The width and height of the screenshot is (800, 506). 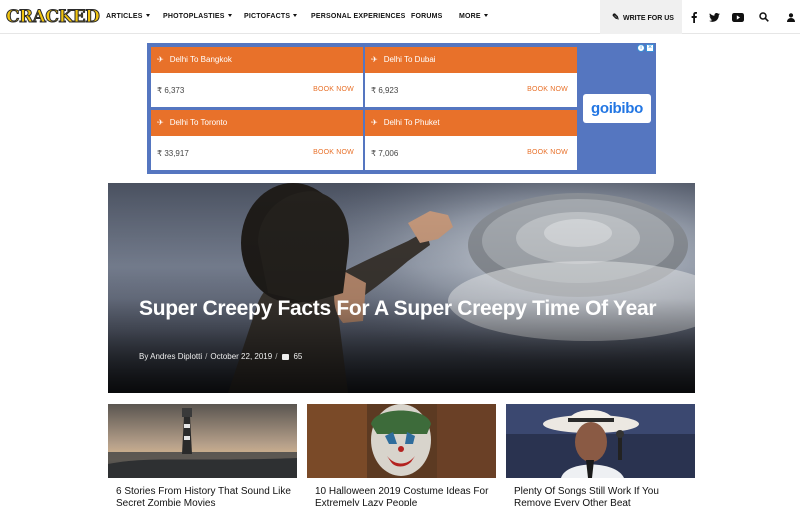 What do you see at coordinates (257, 140) in the screenshot?
I see `ad-card: ✈ Delhi To Toronto ₹ 33,917 BOOK NOW` at bounding box center [257, 140].